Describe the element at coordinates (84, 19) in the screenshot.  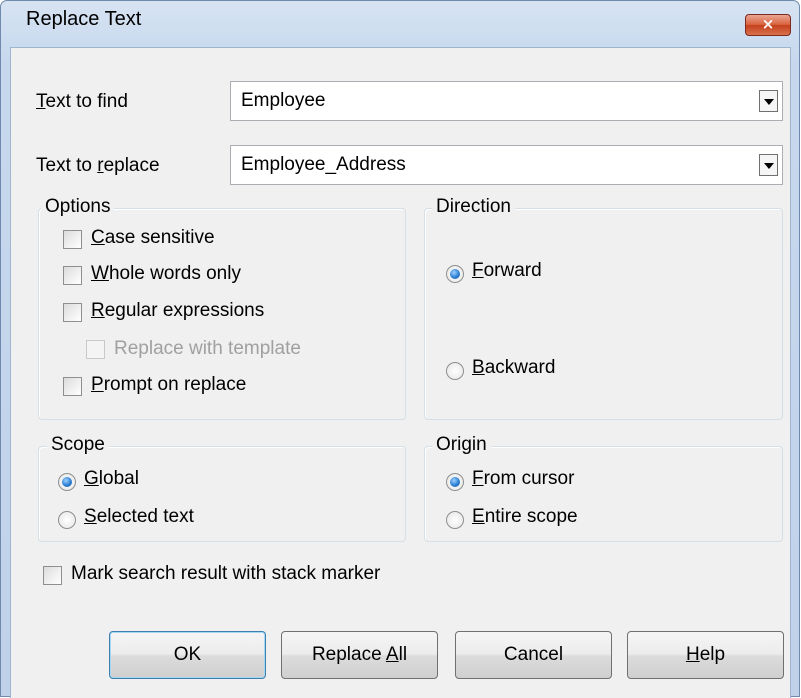
I see `dialog-title: Replace Text` at that location.